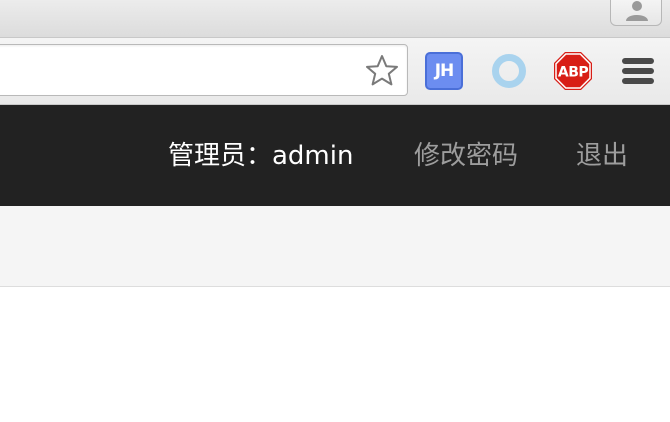  I want to click on hamburger-menu-icon, so click(638, 71).